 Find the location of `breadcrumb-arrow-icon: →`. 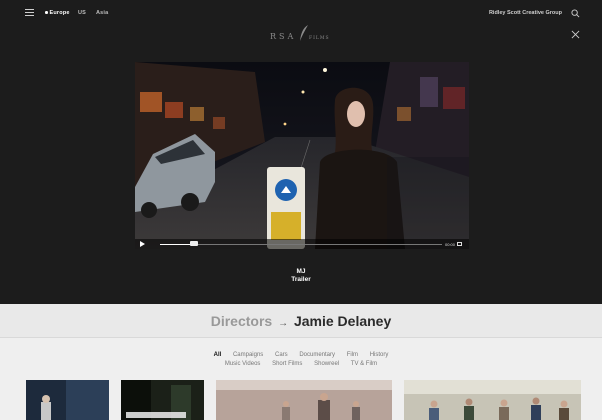

breadcrumb-arrow-icon: → is located at coordinates (283, 323).